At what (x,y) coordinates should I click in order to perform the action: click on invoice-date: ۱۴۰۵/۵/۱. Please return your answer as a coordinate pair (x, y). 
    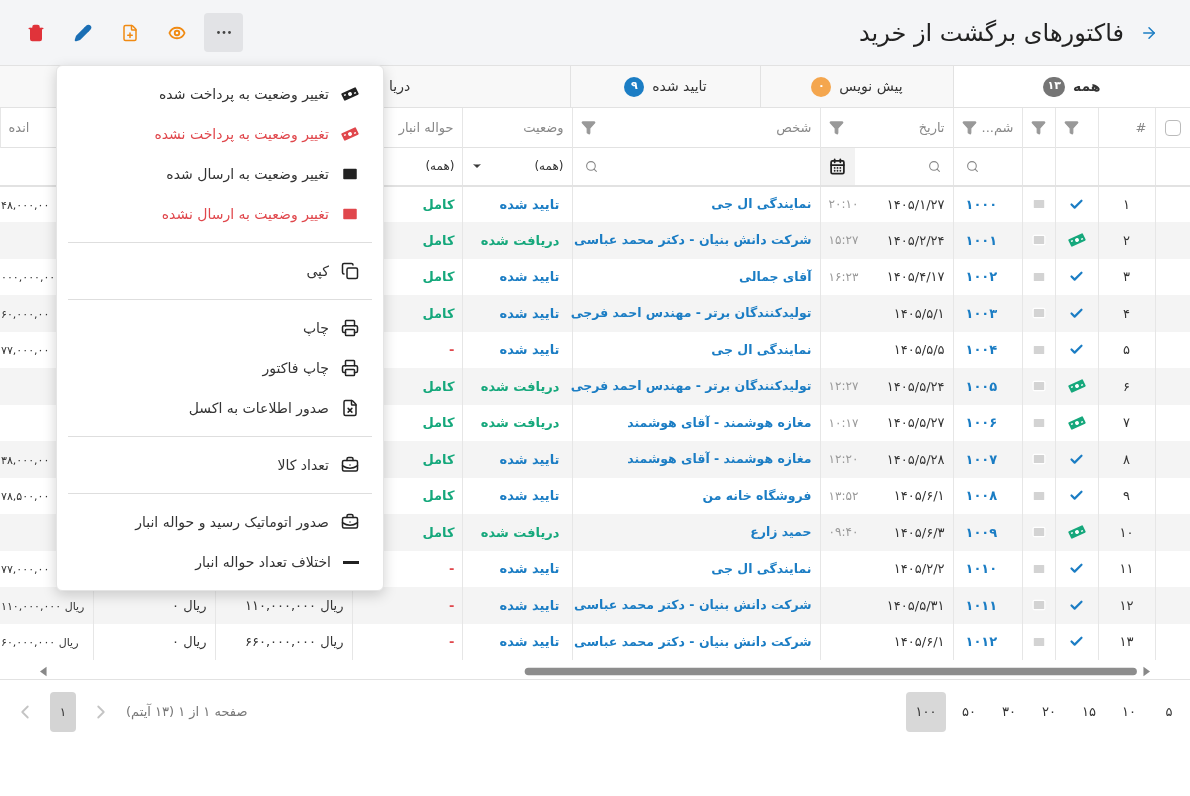
    Looking at the image, I should click on (919, 313).